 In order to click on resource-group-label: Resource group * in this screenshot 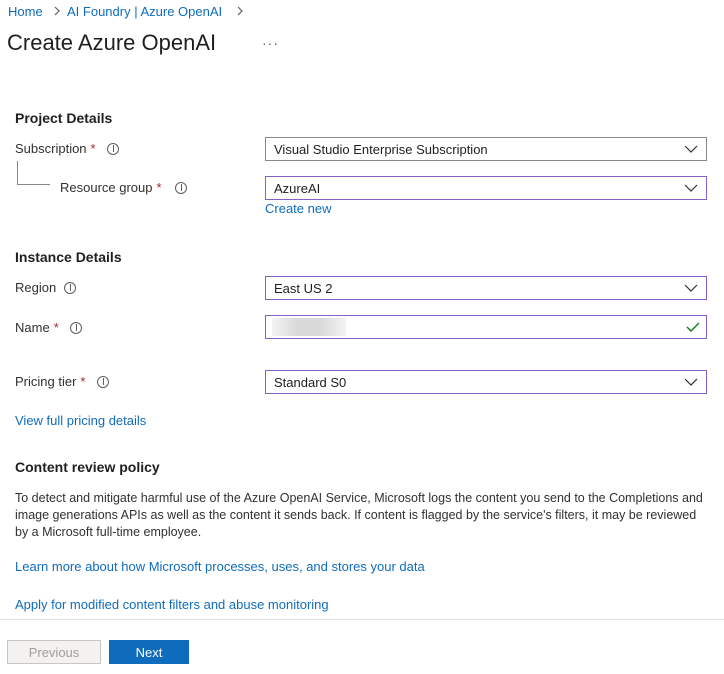, I will do `click(111, 187)`.